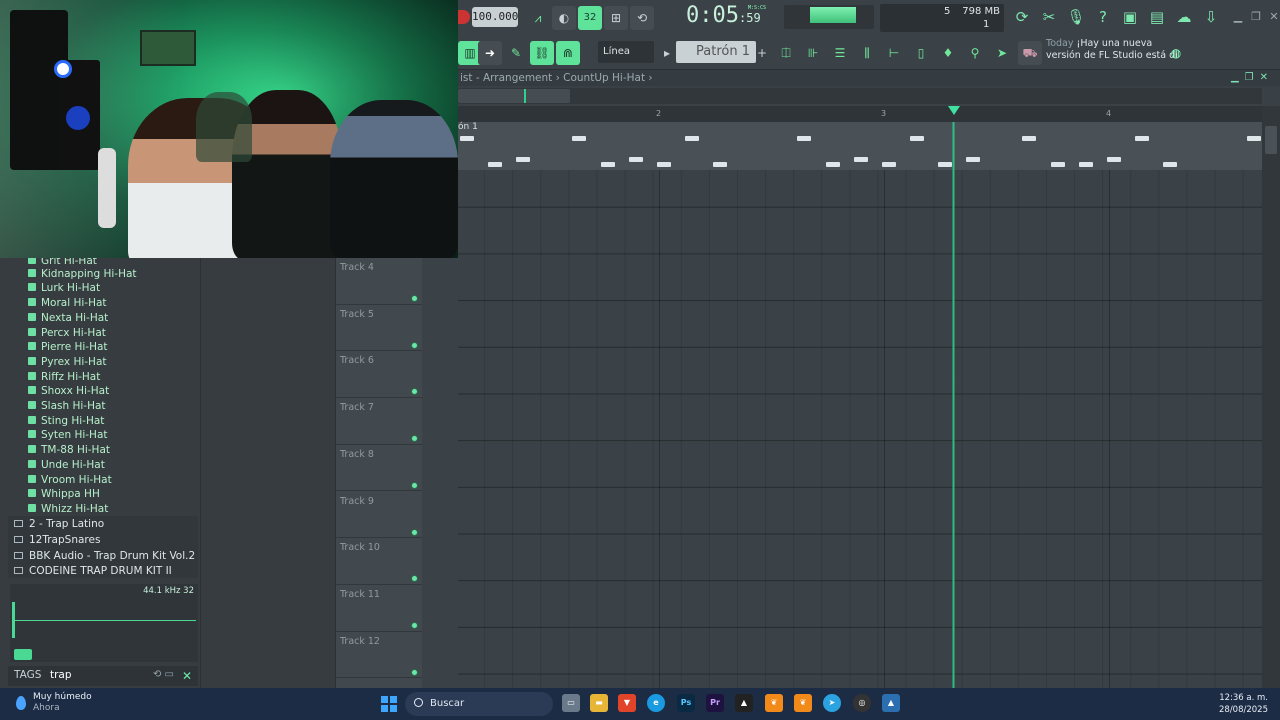 This screenshot has height=720, width=1280. What do you see at coordinates (642, 18) in the screenshot?
I see `loop-record-icon: ⟲` at bounding box center [642, 18].